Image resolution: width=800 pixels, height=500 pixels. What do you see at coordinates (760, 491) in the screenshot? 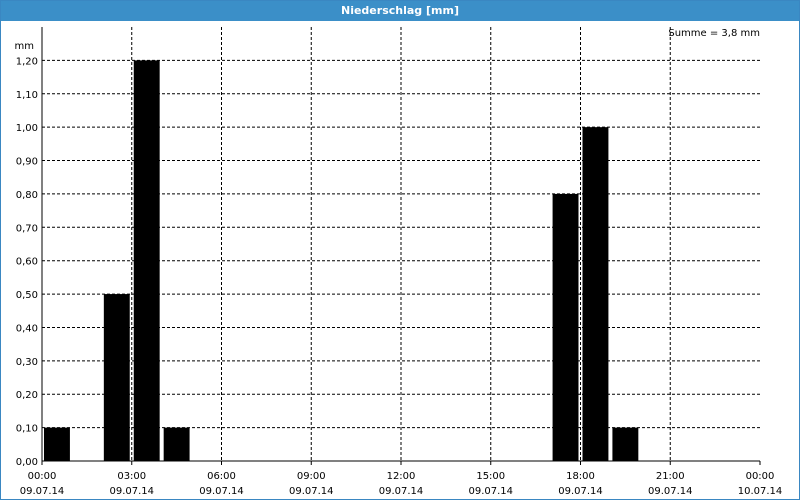
I see `x-tick-date-label: 10.07.14` at bounding box center [760, 491].